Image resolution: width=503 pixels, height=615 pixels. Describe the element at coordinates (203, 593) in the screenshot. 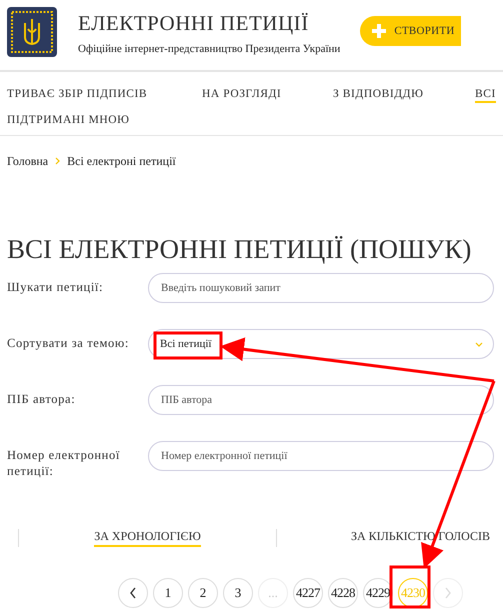

I see `page-button: 2` at that location.